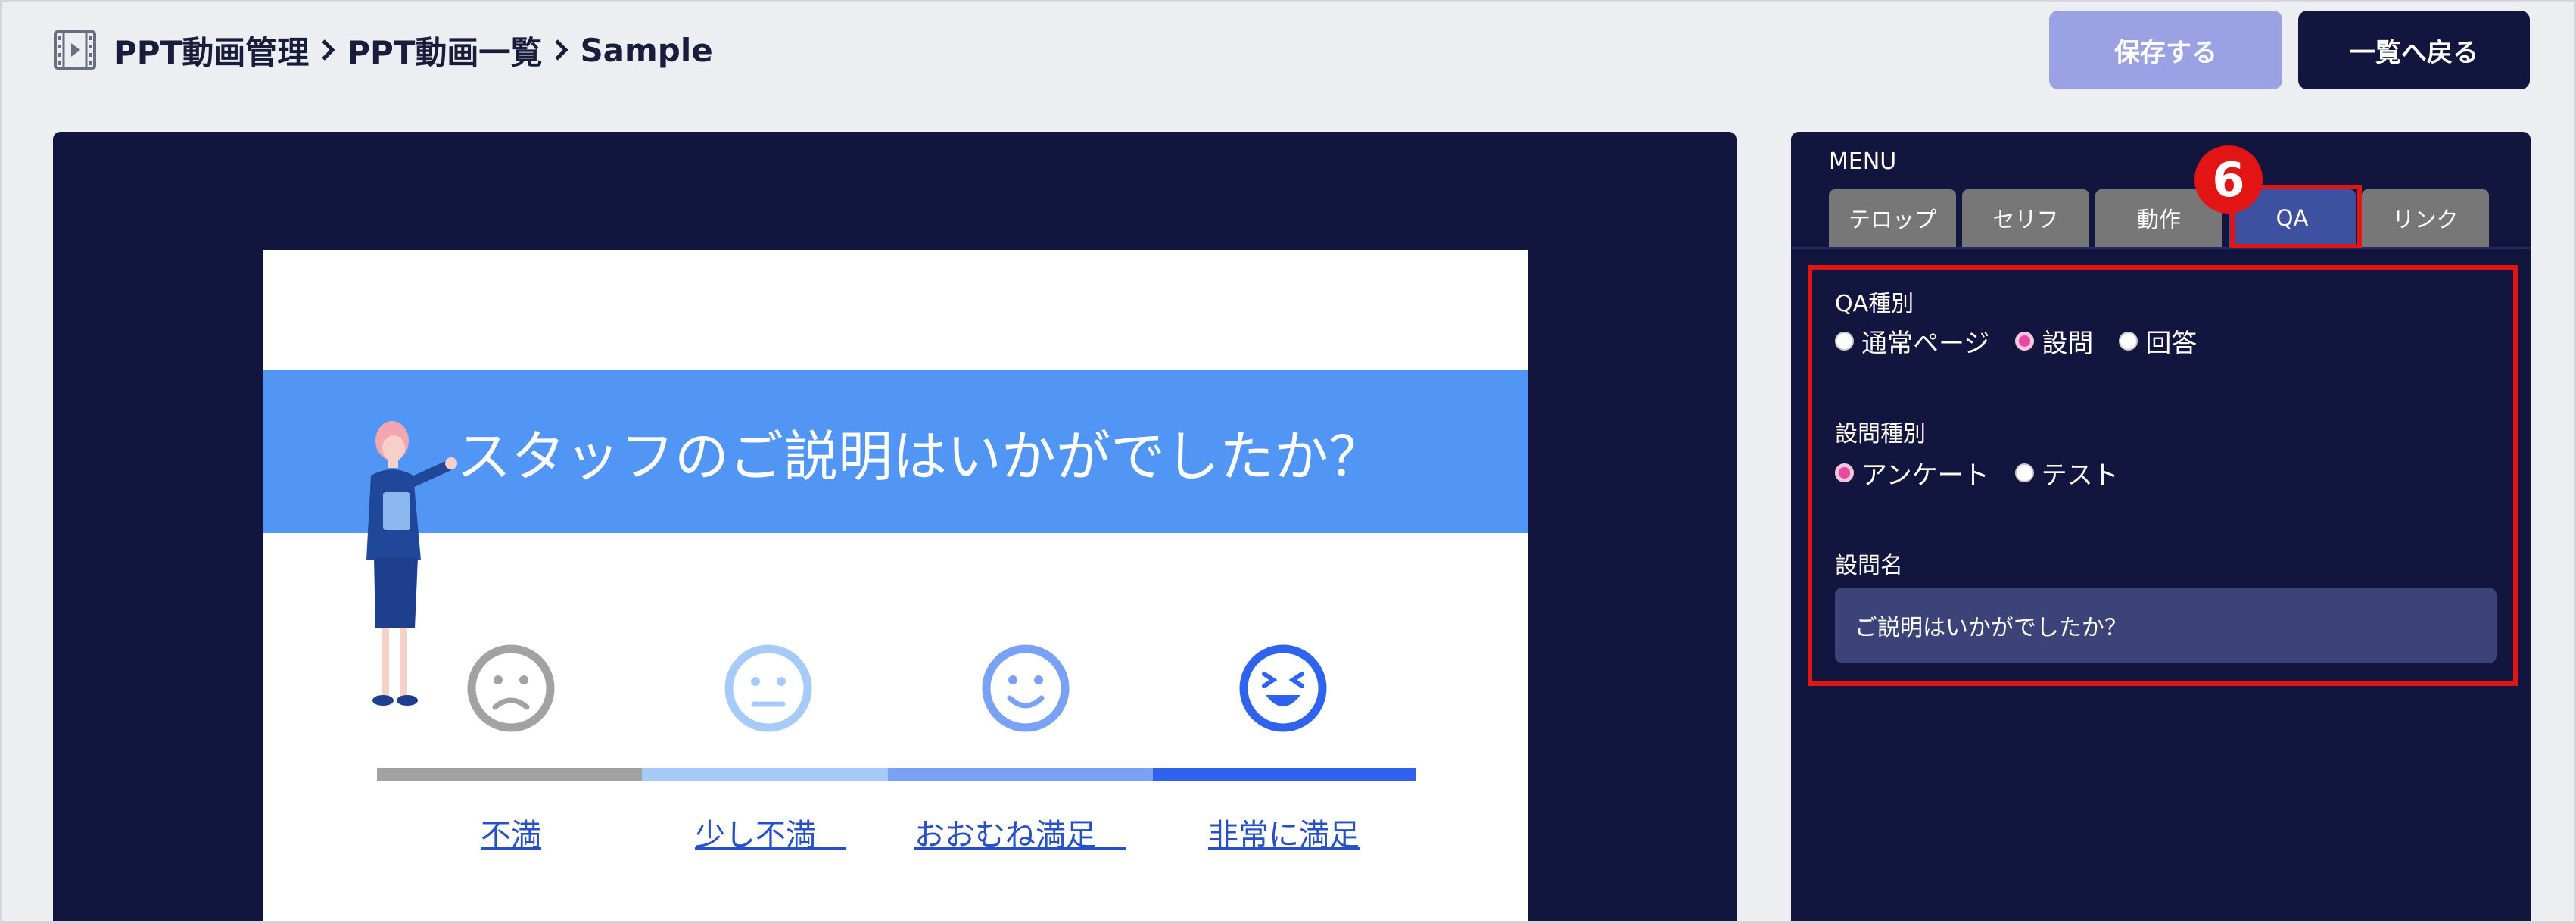 Image resolution: width=2576 pixels, height=923 pixels. What do you see at coordinates (768, 688) in the screenshot?
I see `neutral-face-icon` at bounding box center [768, 688].